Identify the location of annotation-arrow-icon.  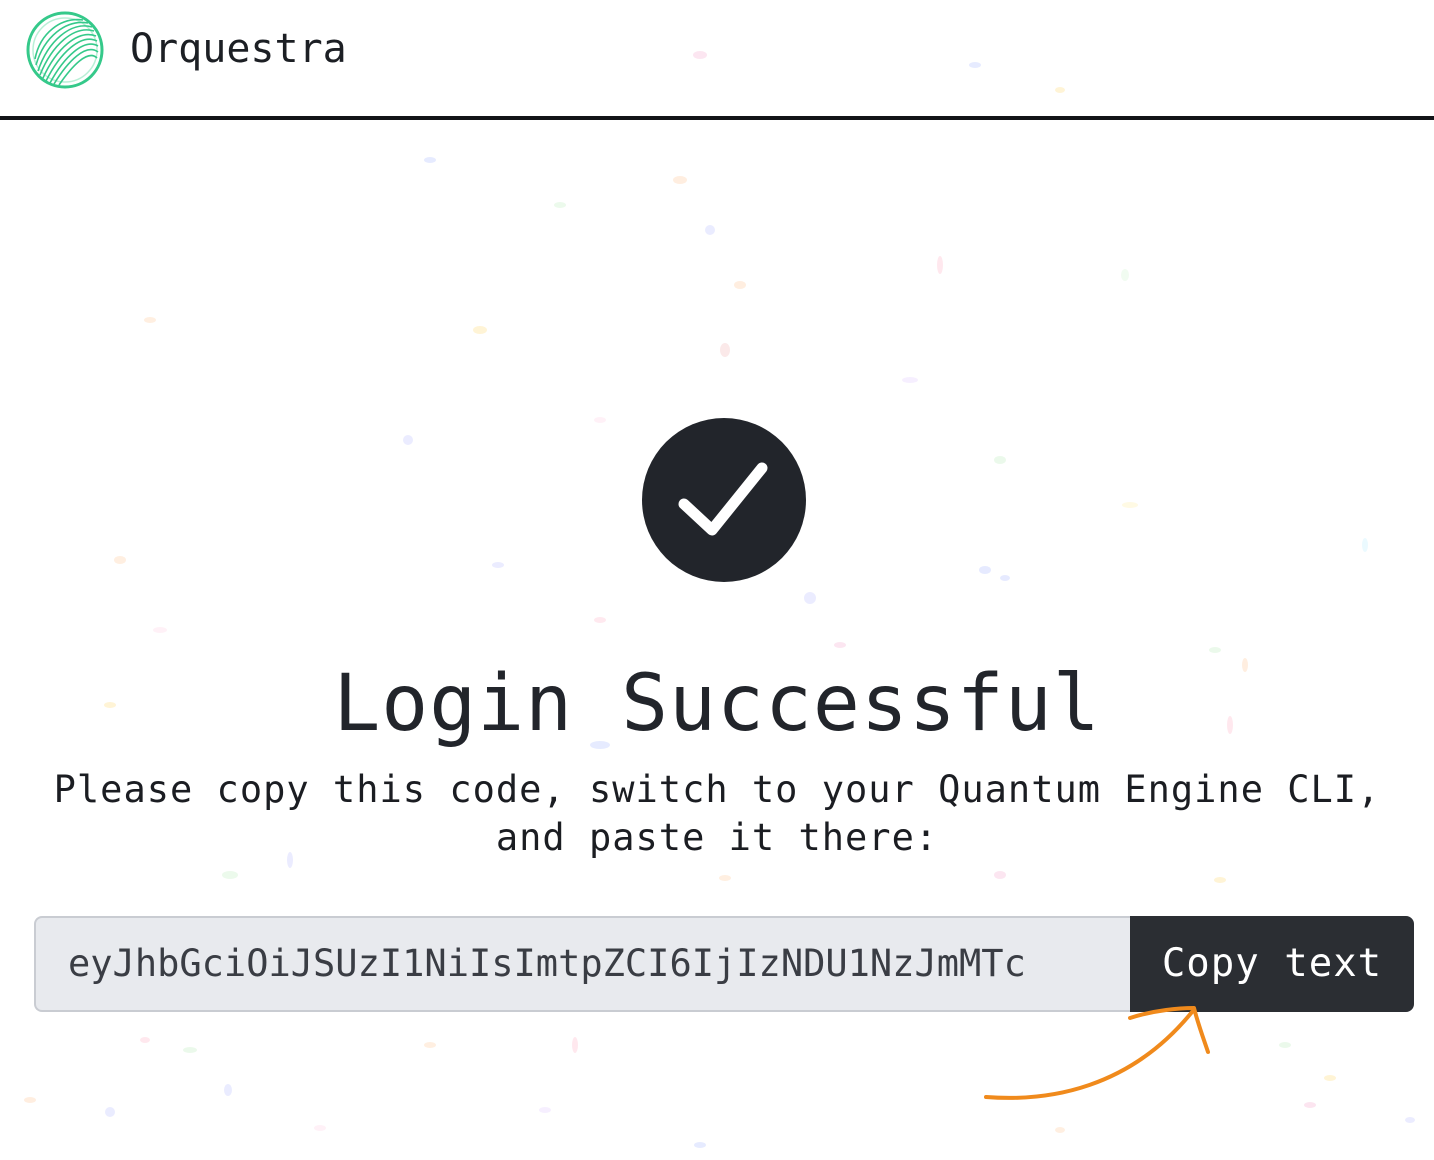
(1097, 1053).